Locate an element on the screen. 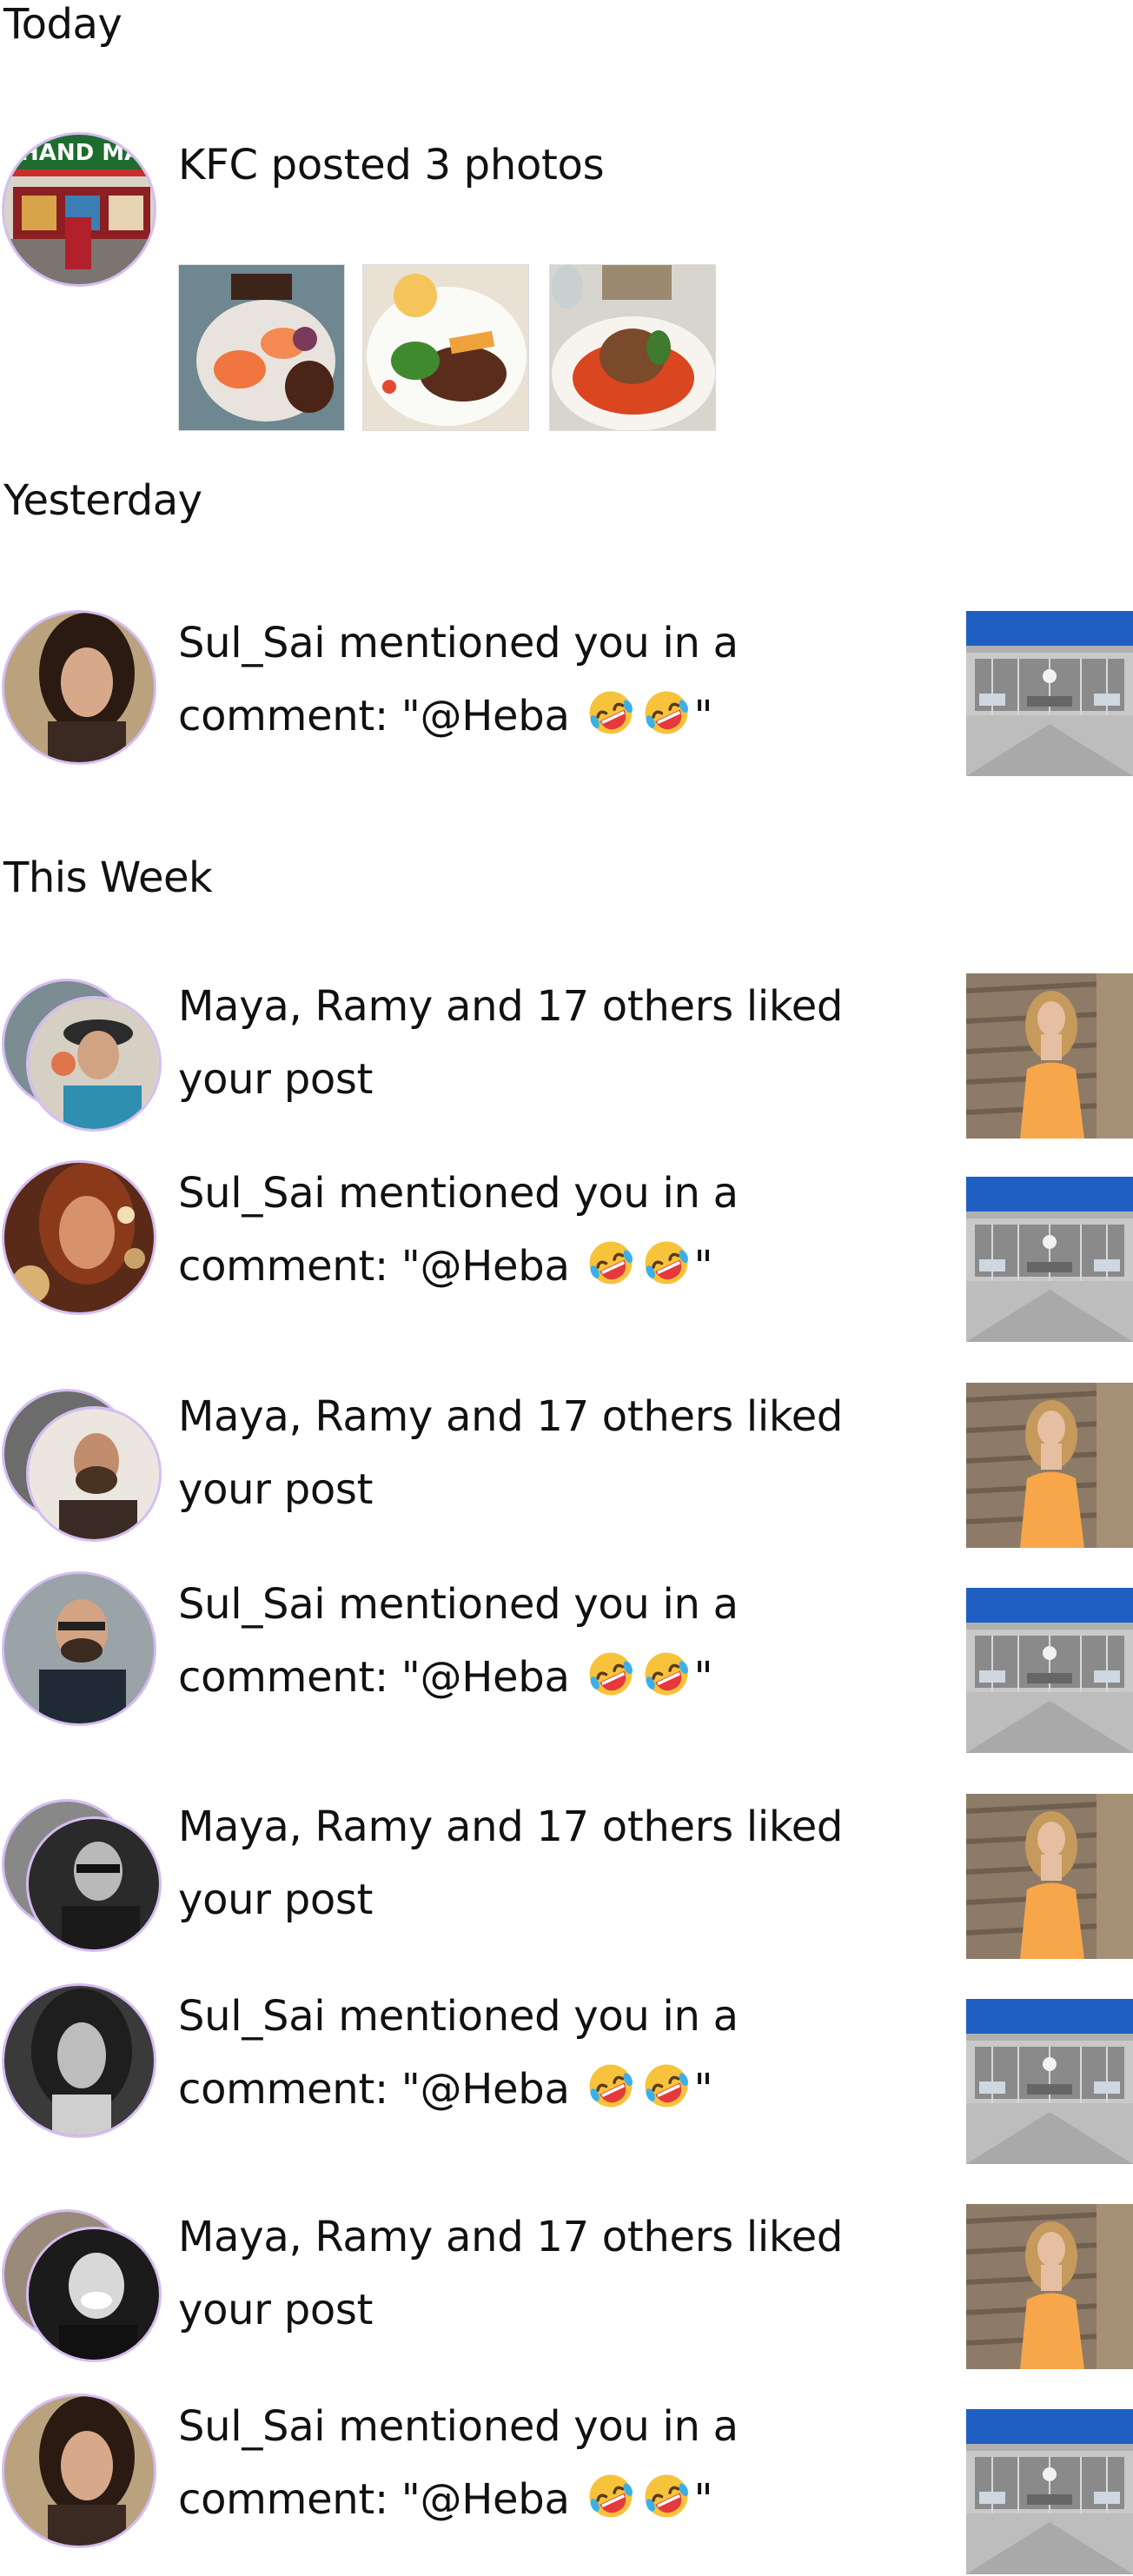 Image resolution: width=1133 pixels, height=2576 pixels. section-title-today: Today is located at coordinates (63, 24).